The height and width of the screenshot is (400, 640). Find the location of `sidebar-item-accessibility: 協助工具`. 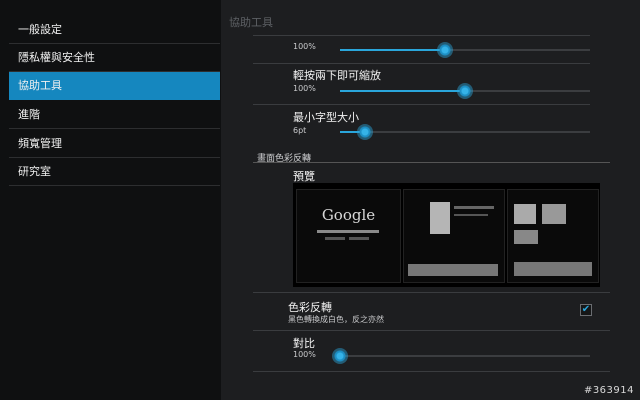

sidebar-item-accessibility: 協助工具 is located at coordinates (114, 86).